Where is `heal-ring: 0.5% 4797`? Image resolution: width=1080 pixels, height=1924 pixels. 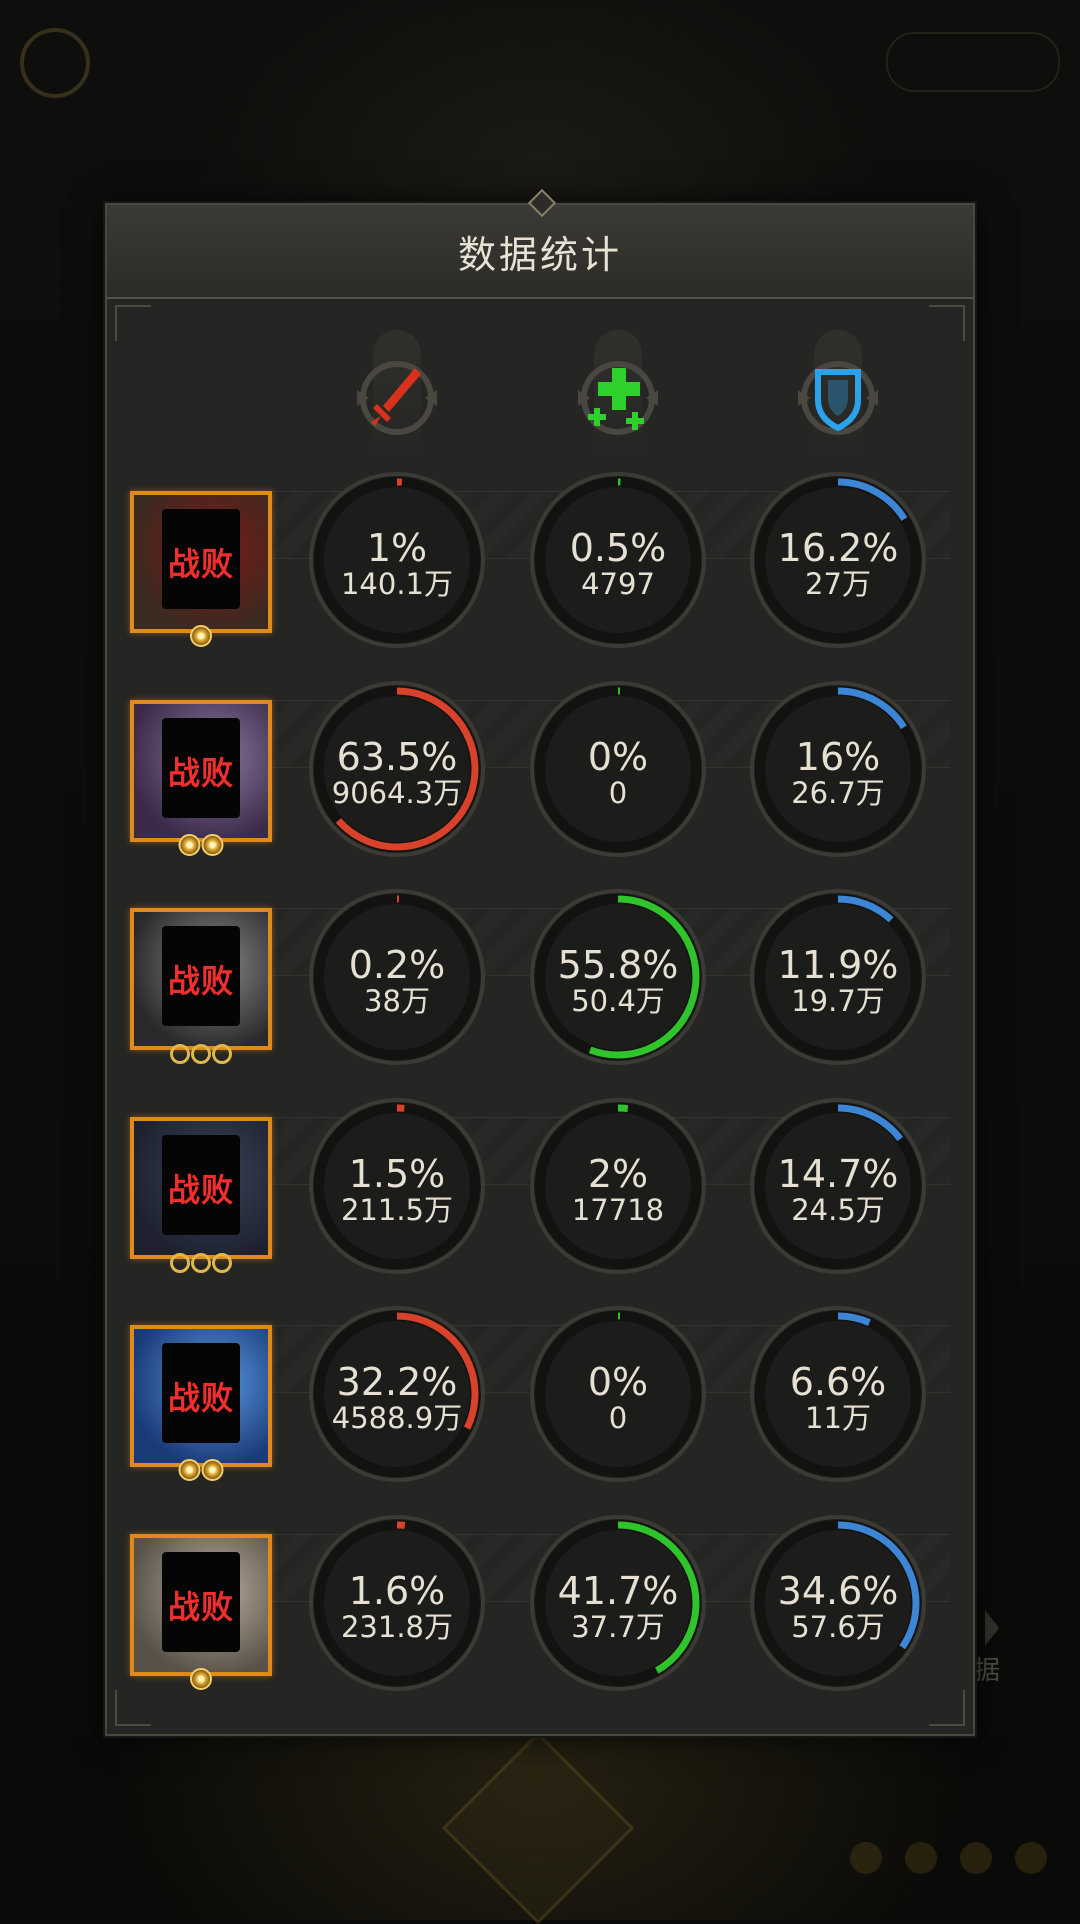
heal-ring: 0.5% 4797 is located at coordinates (618, 560).